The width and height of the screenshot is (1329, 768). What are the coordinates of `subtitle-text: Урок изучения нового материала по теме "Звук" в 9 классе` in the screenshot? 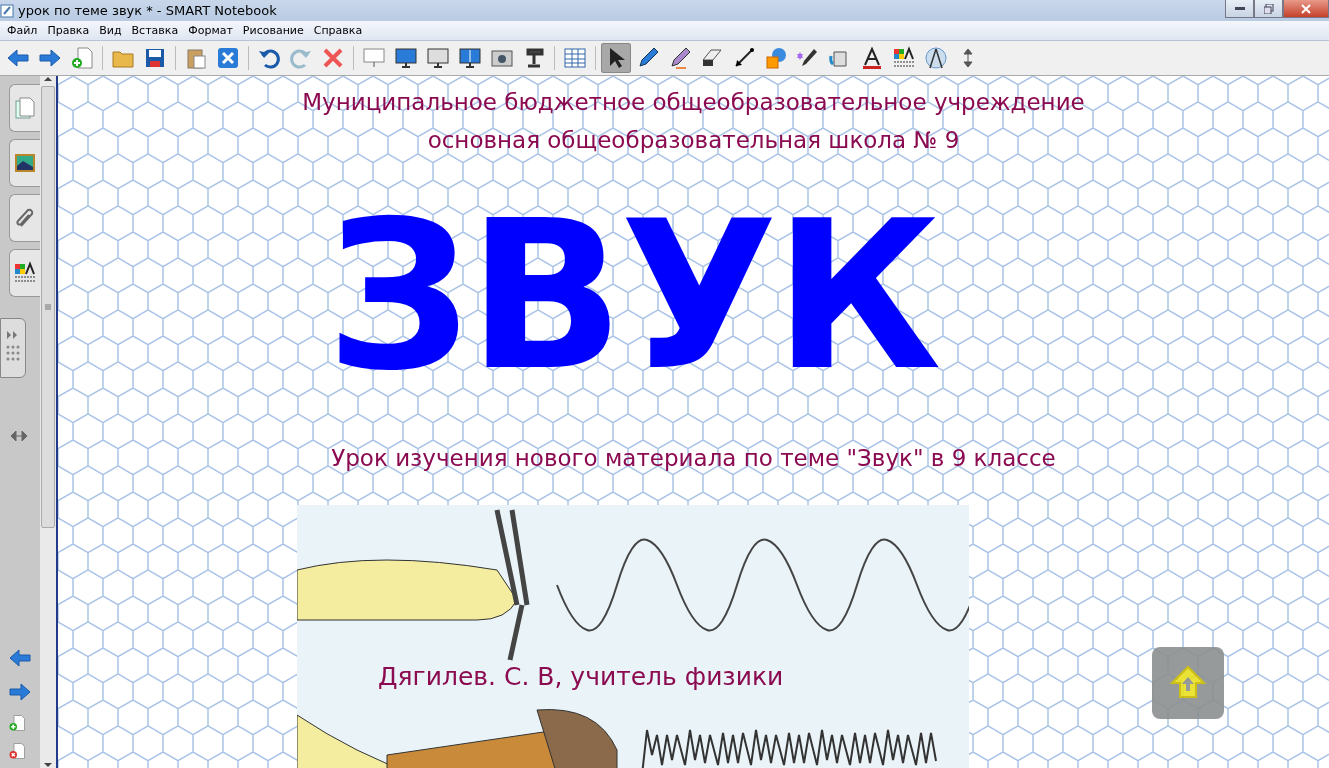 It's located at (693, 458).